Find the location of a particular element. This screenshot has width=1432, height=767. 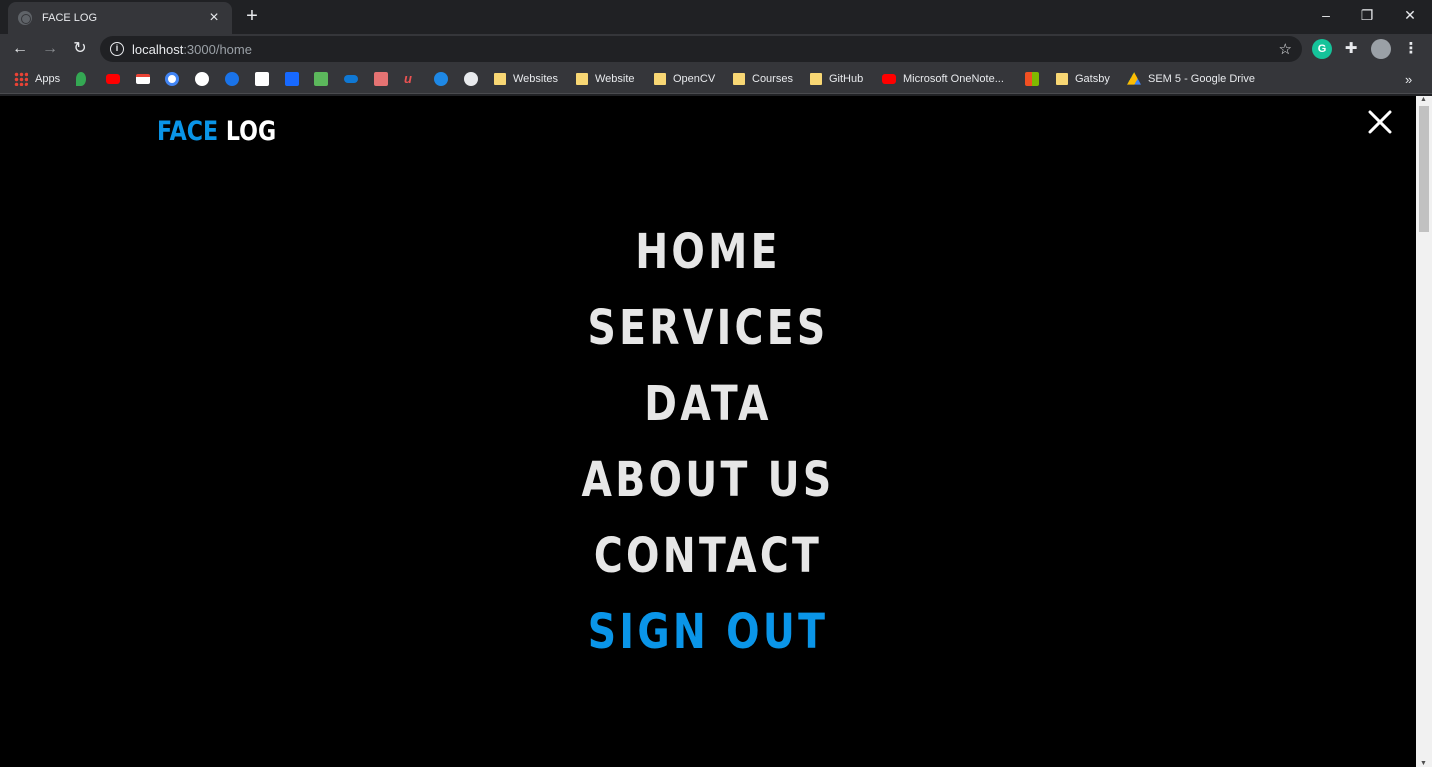

scrollbar-thumb is located at coordinates (1424, 169).